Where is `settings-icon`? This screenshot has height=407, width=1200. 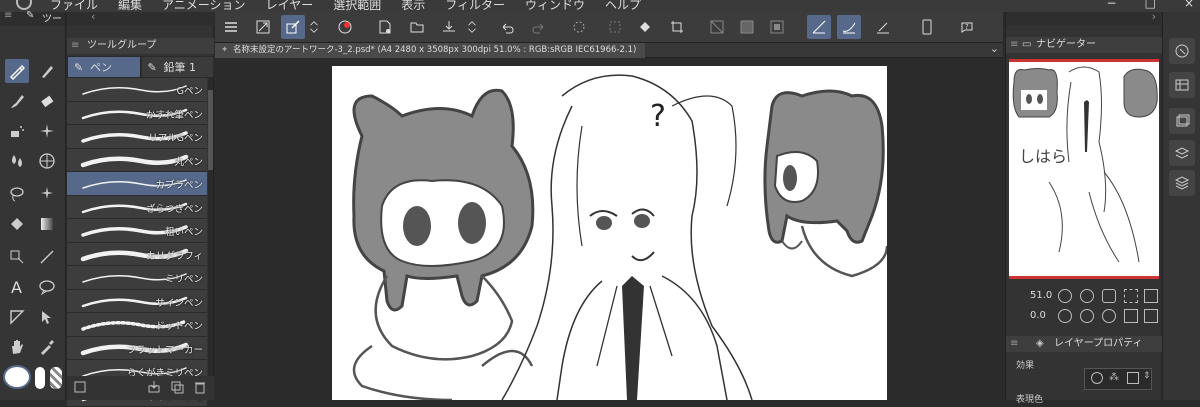 settings-icon is located at coordinates (80, 387).